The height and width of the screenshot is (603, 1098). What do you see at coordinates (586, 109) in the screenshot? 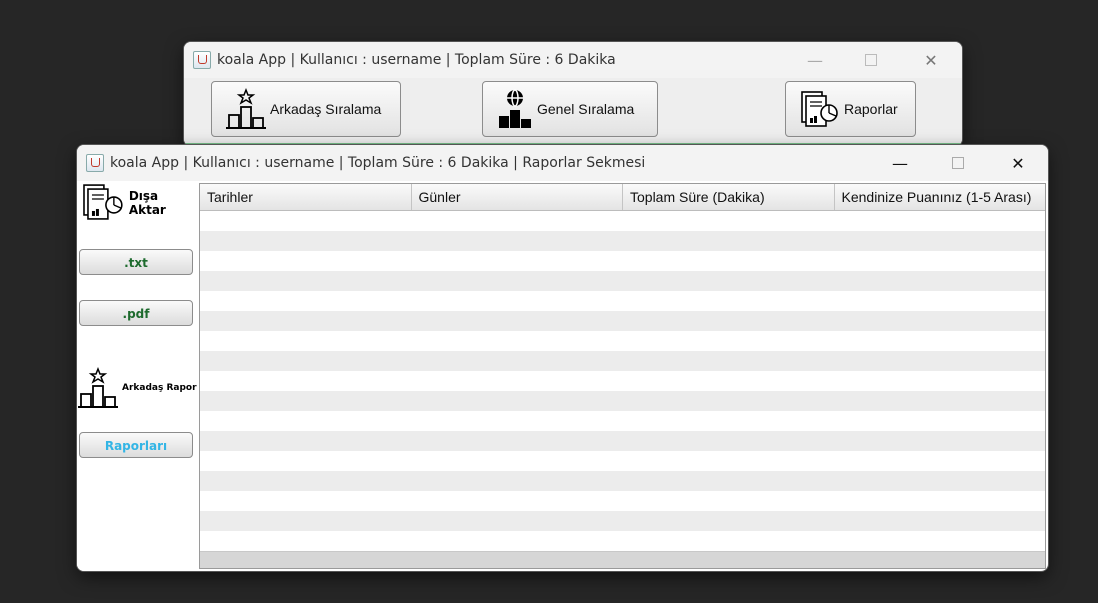
I see `general-ranking-label: Genel Sıralama` at bounding box center [586, 109].